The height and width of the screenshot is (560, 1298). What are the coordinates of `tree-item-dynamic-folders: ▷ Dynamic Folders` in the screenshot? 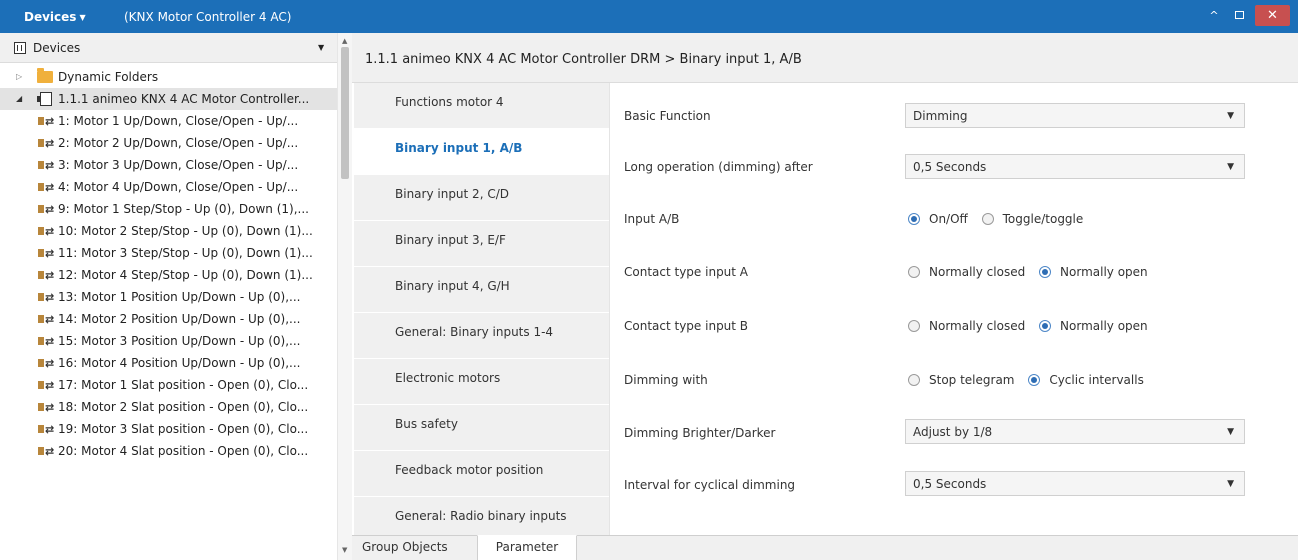 It's located at (168, 77).